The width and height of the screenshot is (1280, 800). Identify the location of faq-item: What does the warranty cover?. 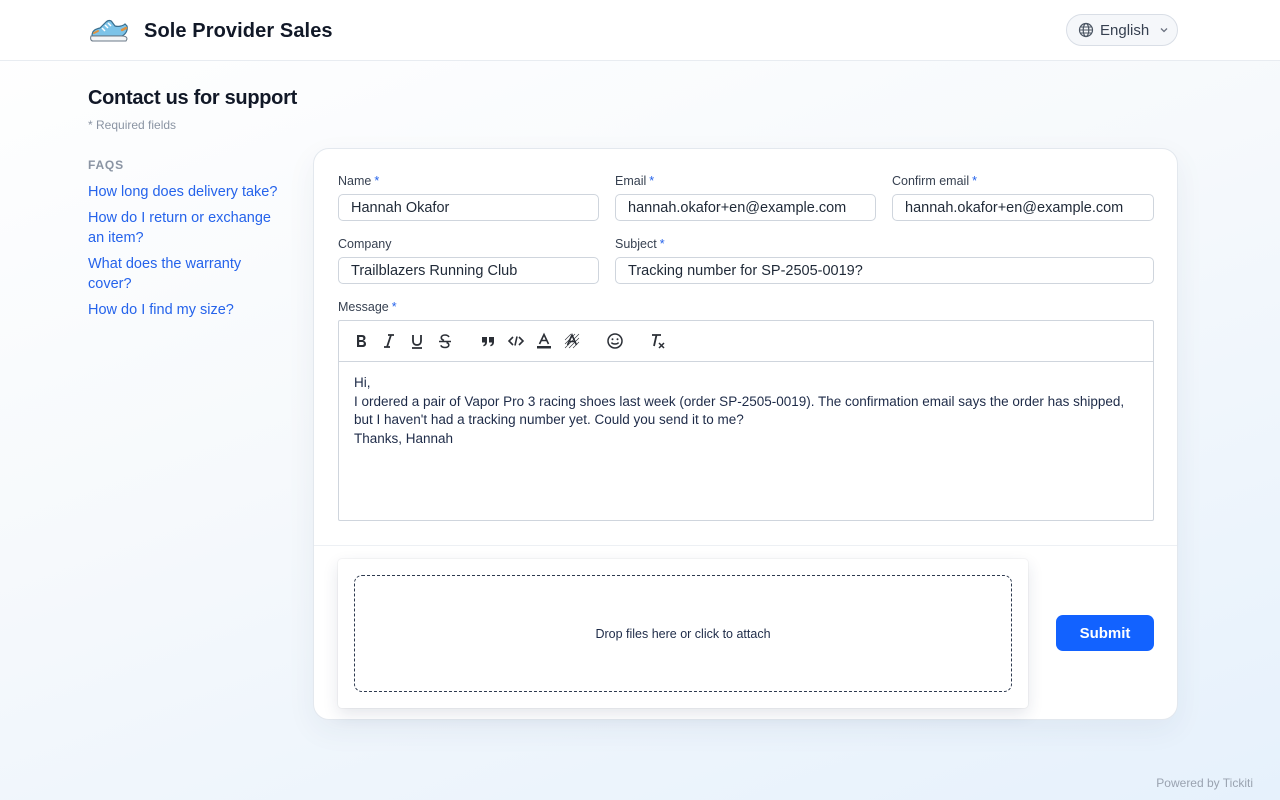
(188, 274).